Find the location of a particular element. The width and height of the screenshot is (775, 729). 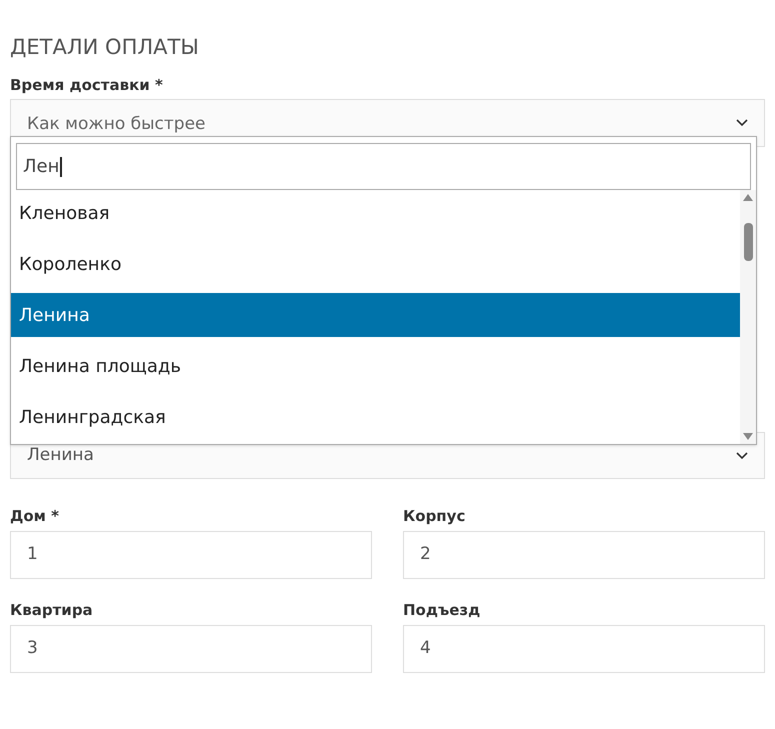

field-label: Квартира is located at coordinates (51, 610).